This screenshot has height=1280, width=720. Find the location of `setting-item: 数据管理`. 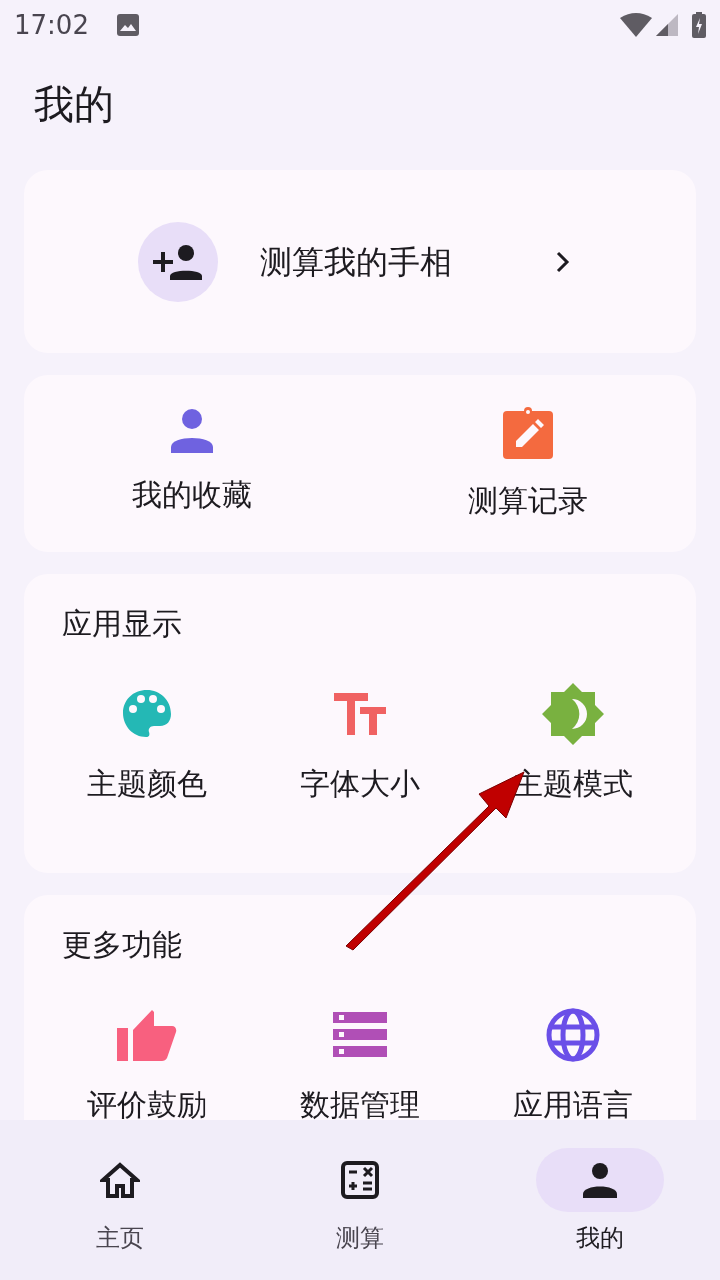

setting-item: 数据管理 is located at coordinates (360, 1061).